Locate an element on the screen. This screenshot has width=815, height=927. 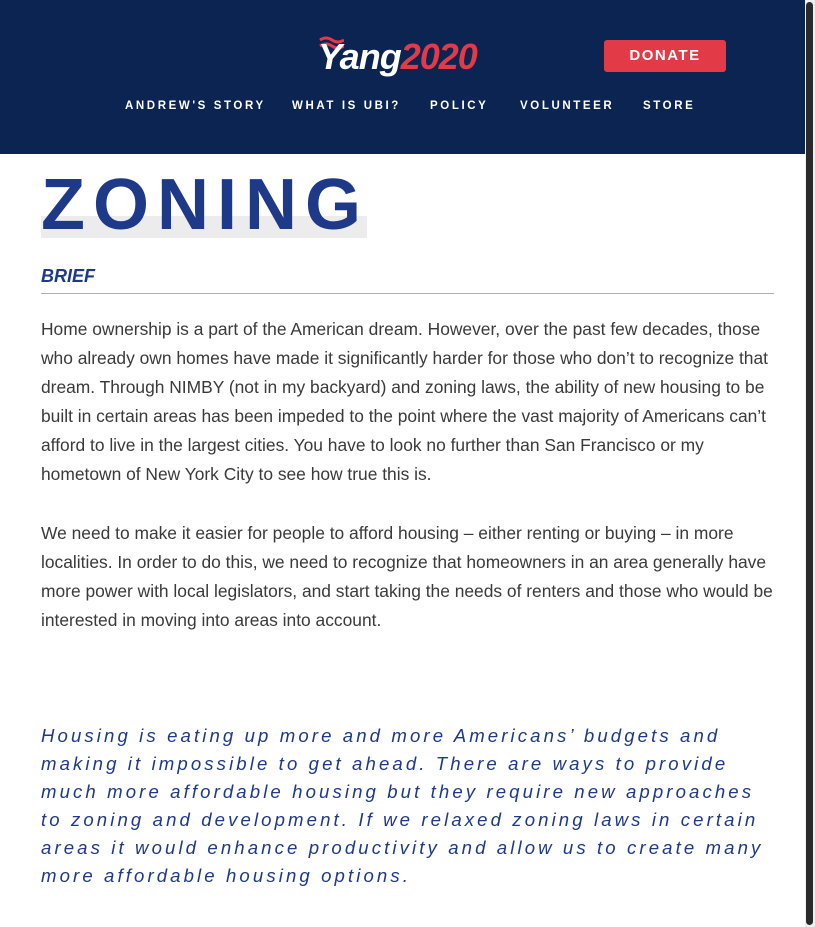
logo-text: Yang2020 is located at coordinates (398, 57).